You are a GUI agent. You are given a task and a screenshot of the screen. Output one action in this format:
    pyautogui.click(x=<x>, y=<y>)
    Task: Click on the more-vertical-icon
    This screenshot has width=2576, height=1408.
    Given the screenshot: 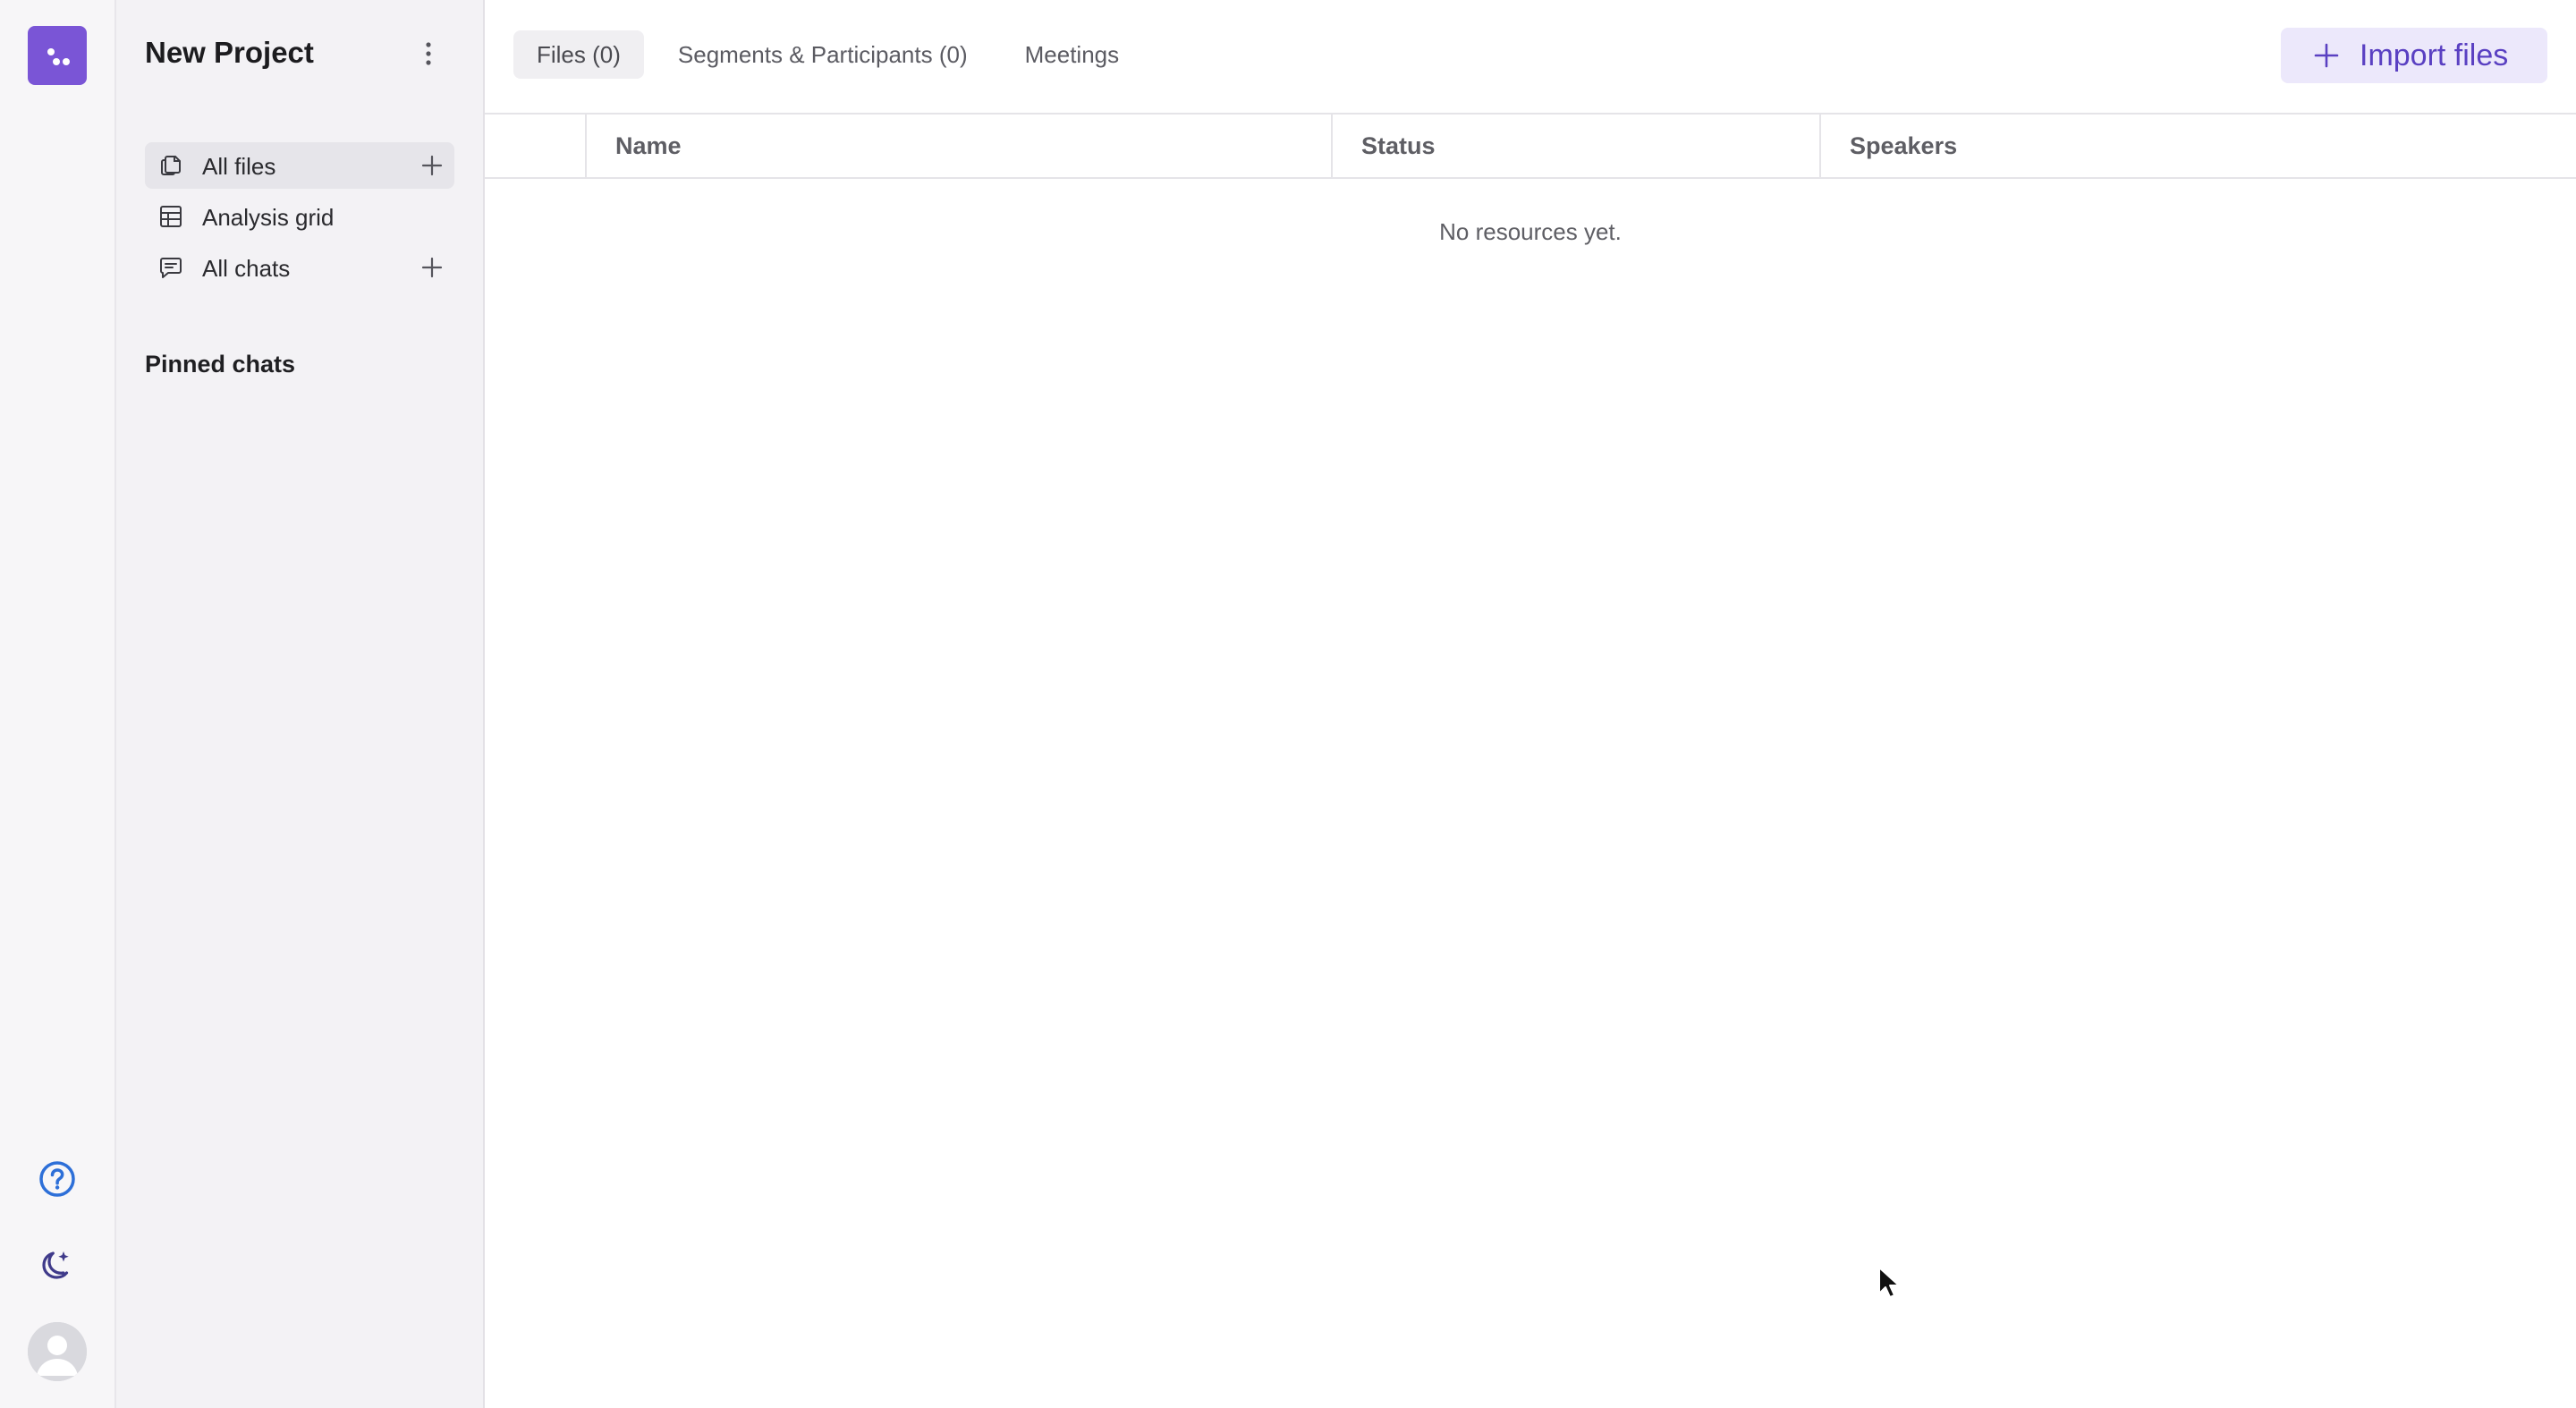 What is the action you would take?
    pyautogui.click(x=428, y=56)
    